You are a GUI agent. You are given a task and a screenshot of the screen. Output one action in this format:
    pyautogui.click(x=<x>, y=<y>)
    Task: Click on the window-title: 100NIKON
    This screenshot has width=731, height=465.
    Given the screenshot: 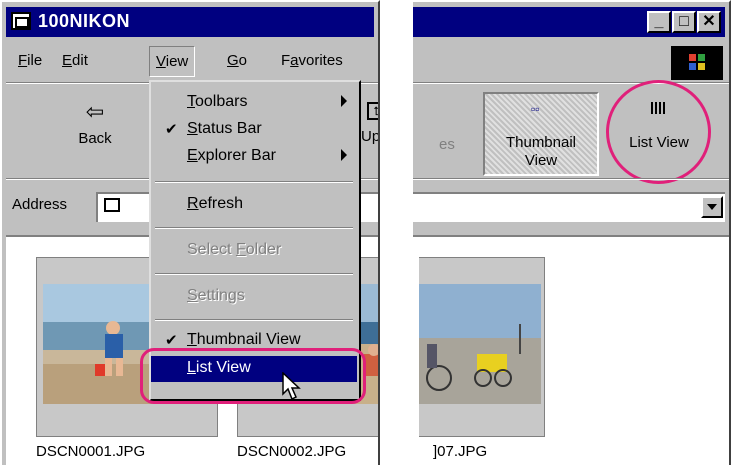 What is the action you would take?
    pyautogui.click(x=84, y=21)
    